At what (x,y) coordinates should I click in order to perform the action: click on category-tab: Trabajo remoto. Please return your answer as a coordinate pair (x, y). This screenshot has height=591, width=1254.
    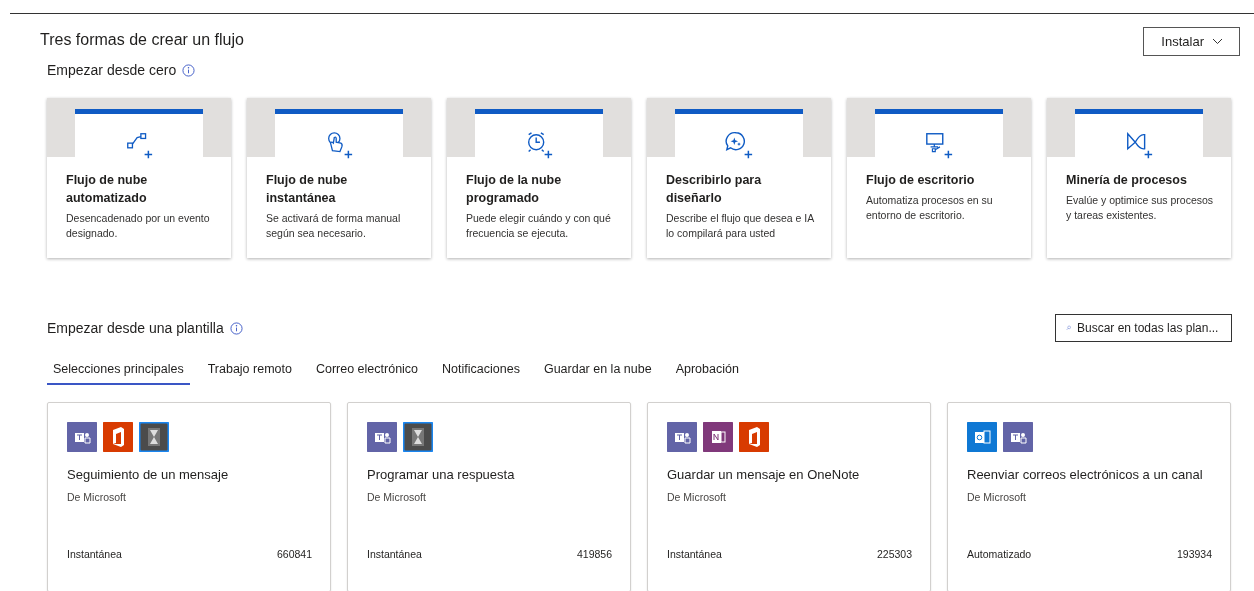
    Looking at the image, I should click on (249, 371).